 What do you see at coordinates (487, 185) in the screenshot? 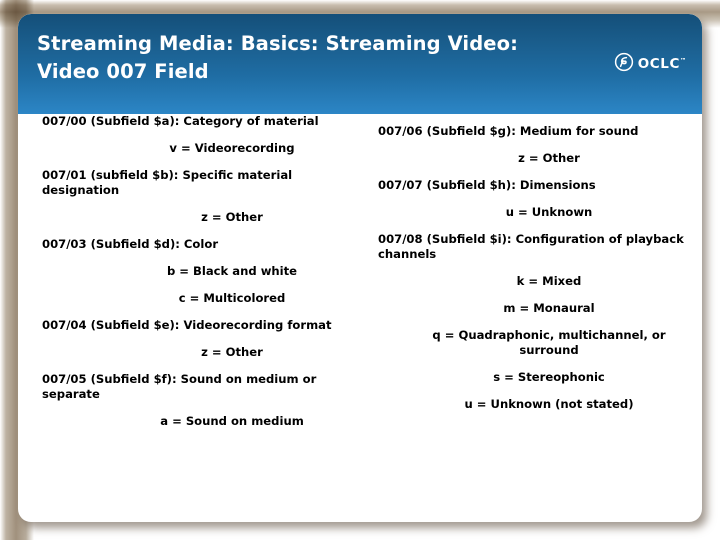
I see `field-heading: 007/07 (Subfield $h): Dimensions` at bounding box center [487, 185].